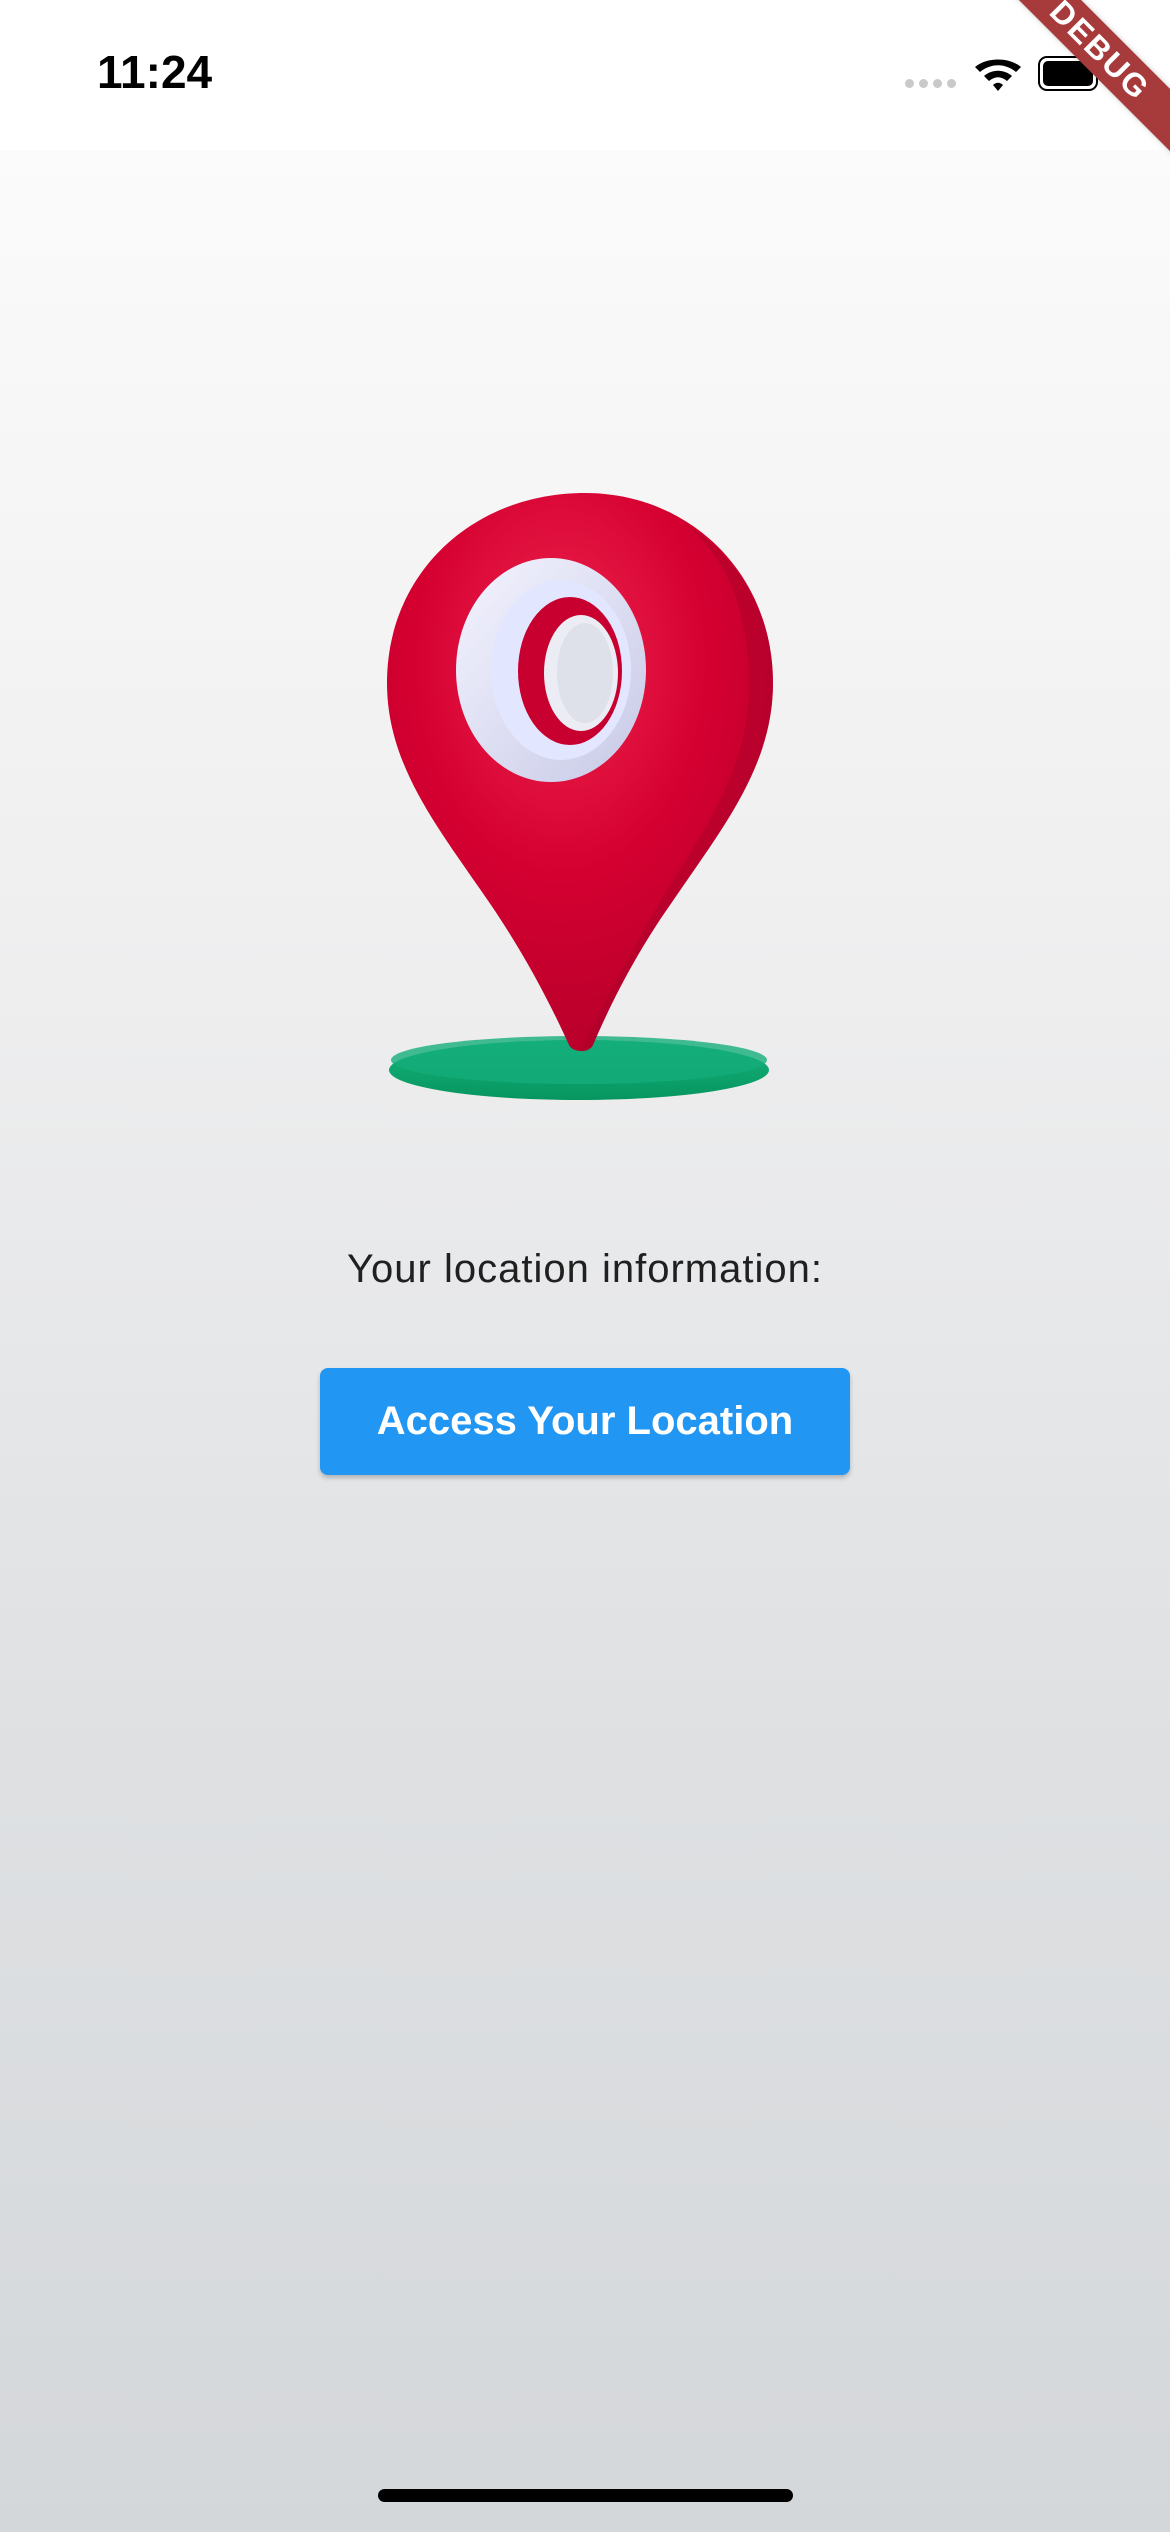 The height and width of the screenshot is (2532, 1170). What do you see at coordinates (585, 75) in the screenshot?
I see `status-bar: 11:24` at bounding box center [585, 75].